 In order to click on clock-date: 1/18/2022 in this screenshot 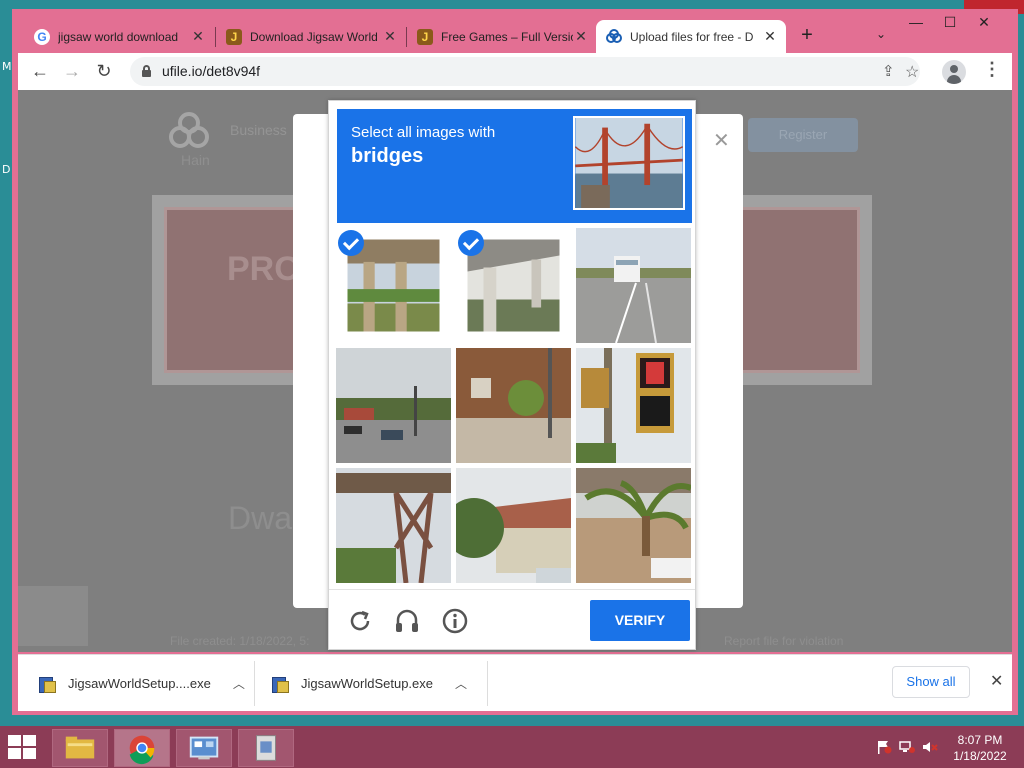, I will do `click(980, 756)`.